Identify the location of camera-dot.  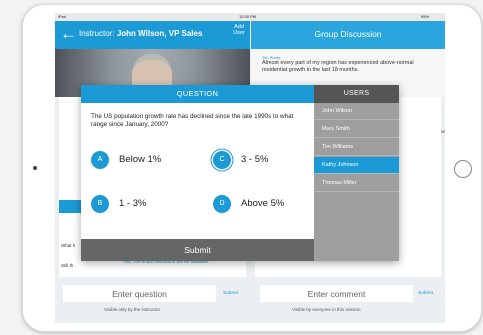
(35, 168).